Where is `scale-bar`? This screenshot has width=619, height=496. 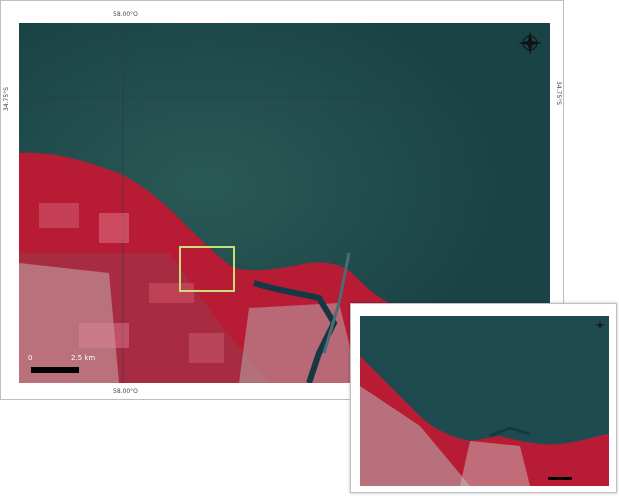 scale-bar is located at coordinates (55, 370).